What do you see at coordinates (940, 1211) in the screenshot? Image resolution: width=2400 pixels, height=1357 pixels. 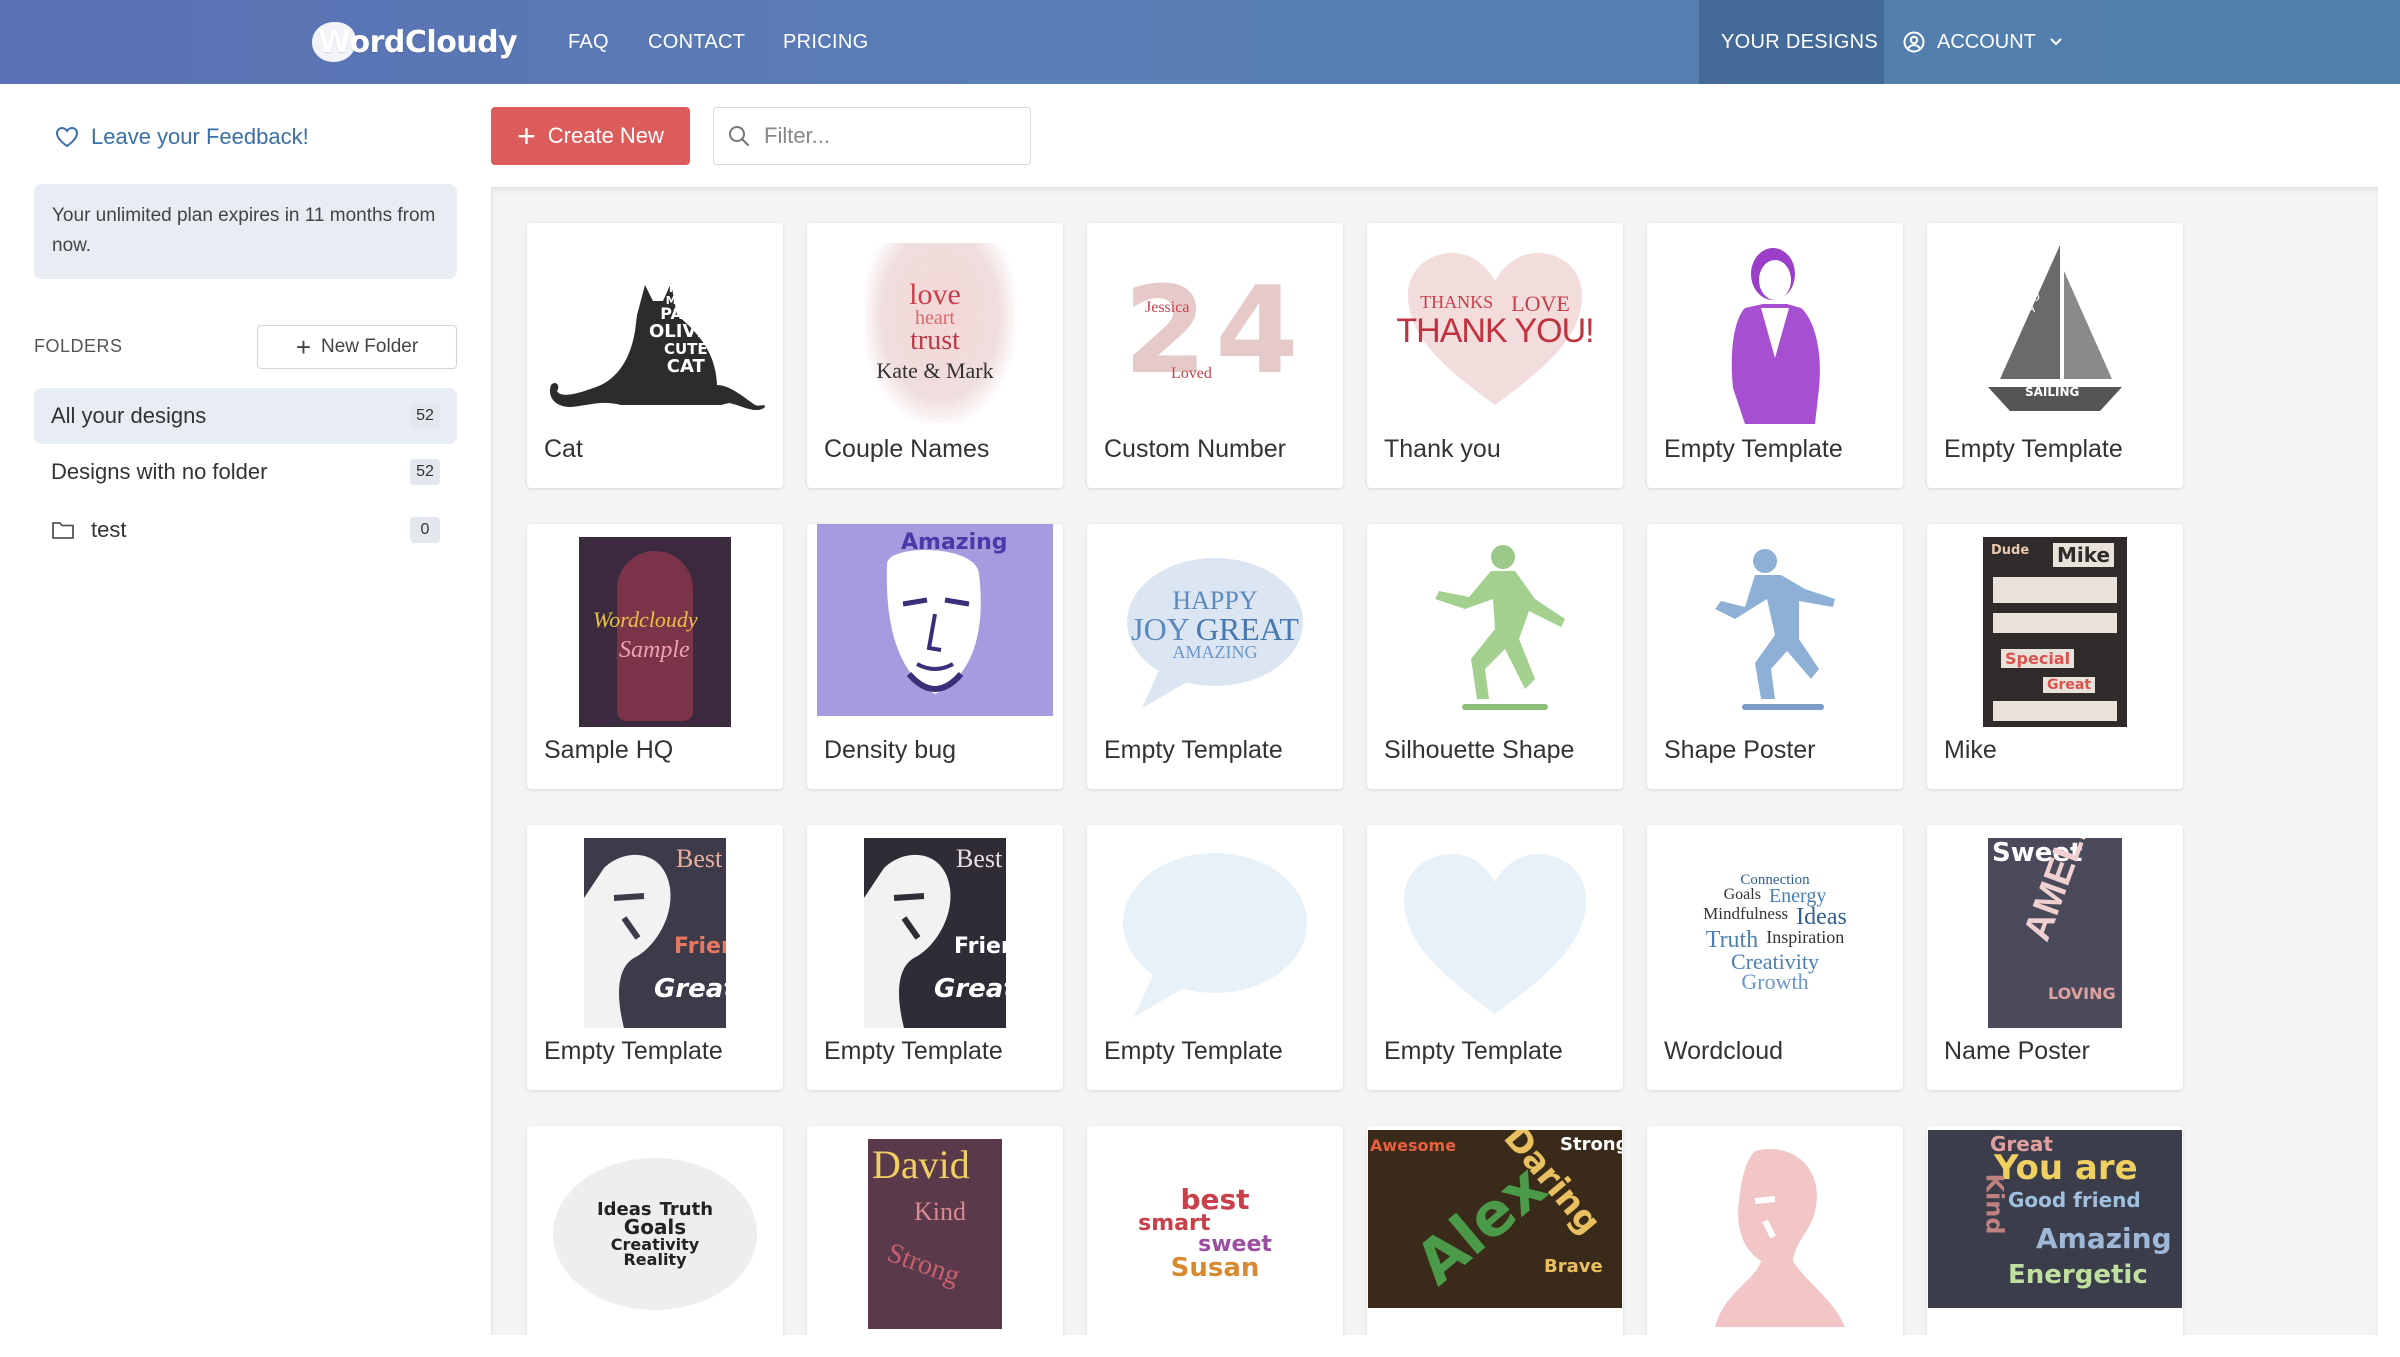 I see `thumb-word: Kind` at bounding box center [940, 1211].